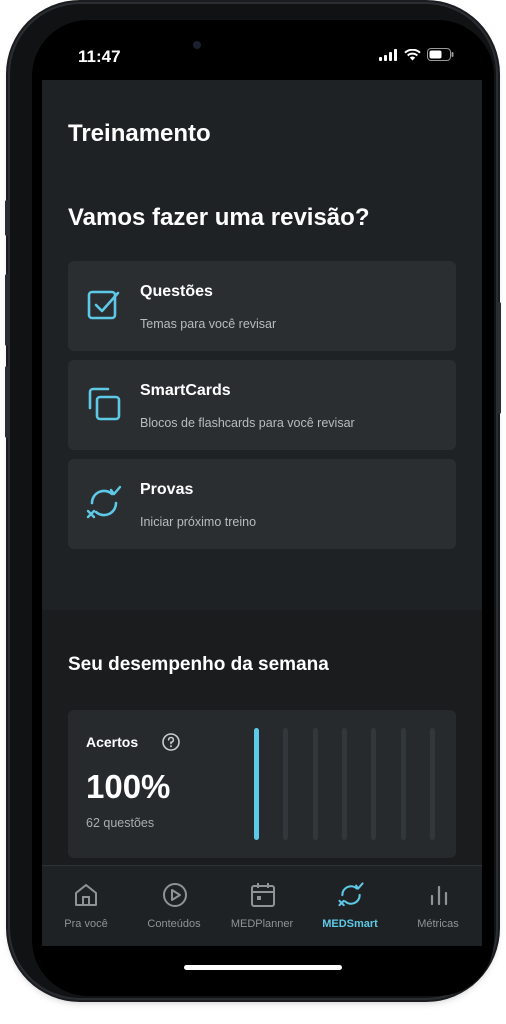 Image resolution: width=506 pixels, height=1024 pixels. Describe the element at coordinates (263, 42) in the screenshot. I see `notch` at that location.